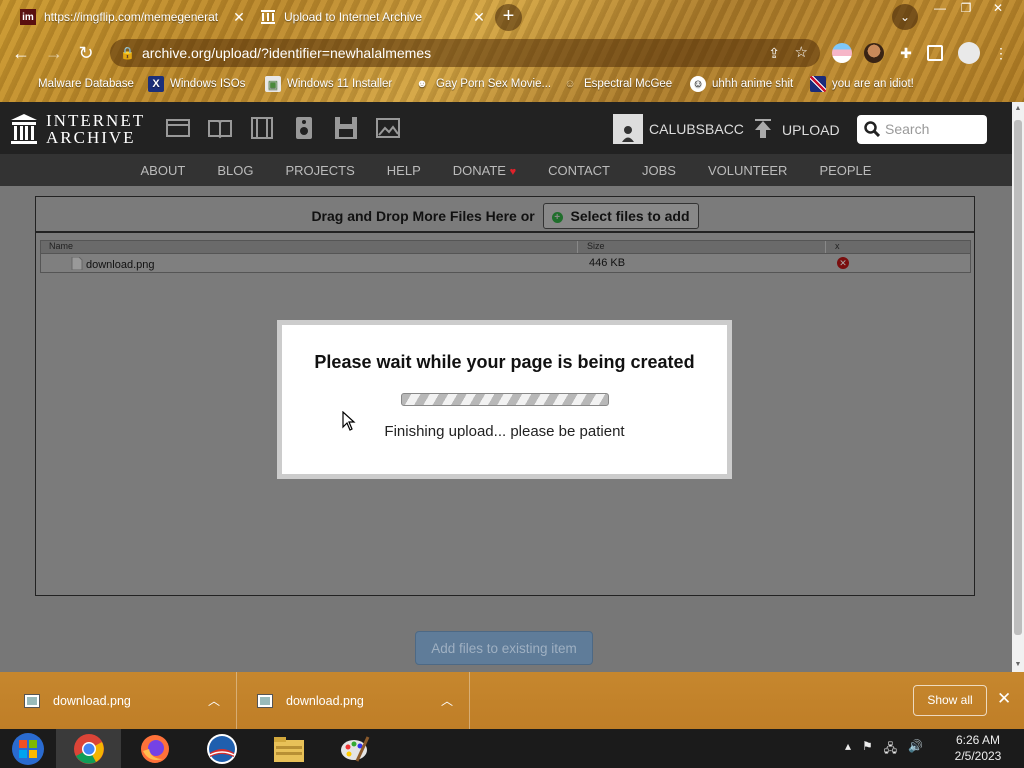  I want to click on close-window-button: ✕, so click(998, 9).